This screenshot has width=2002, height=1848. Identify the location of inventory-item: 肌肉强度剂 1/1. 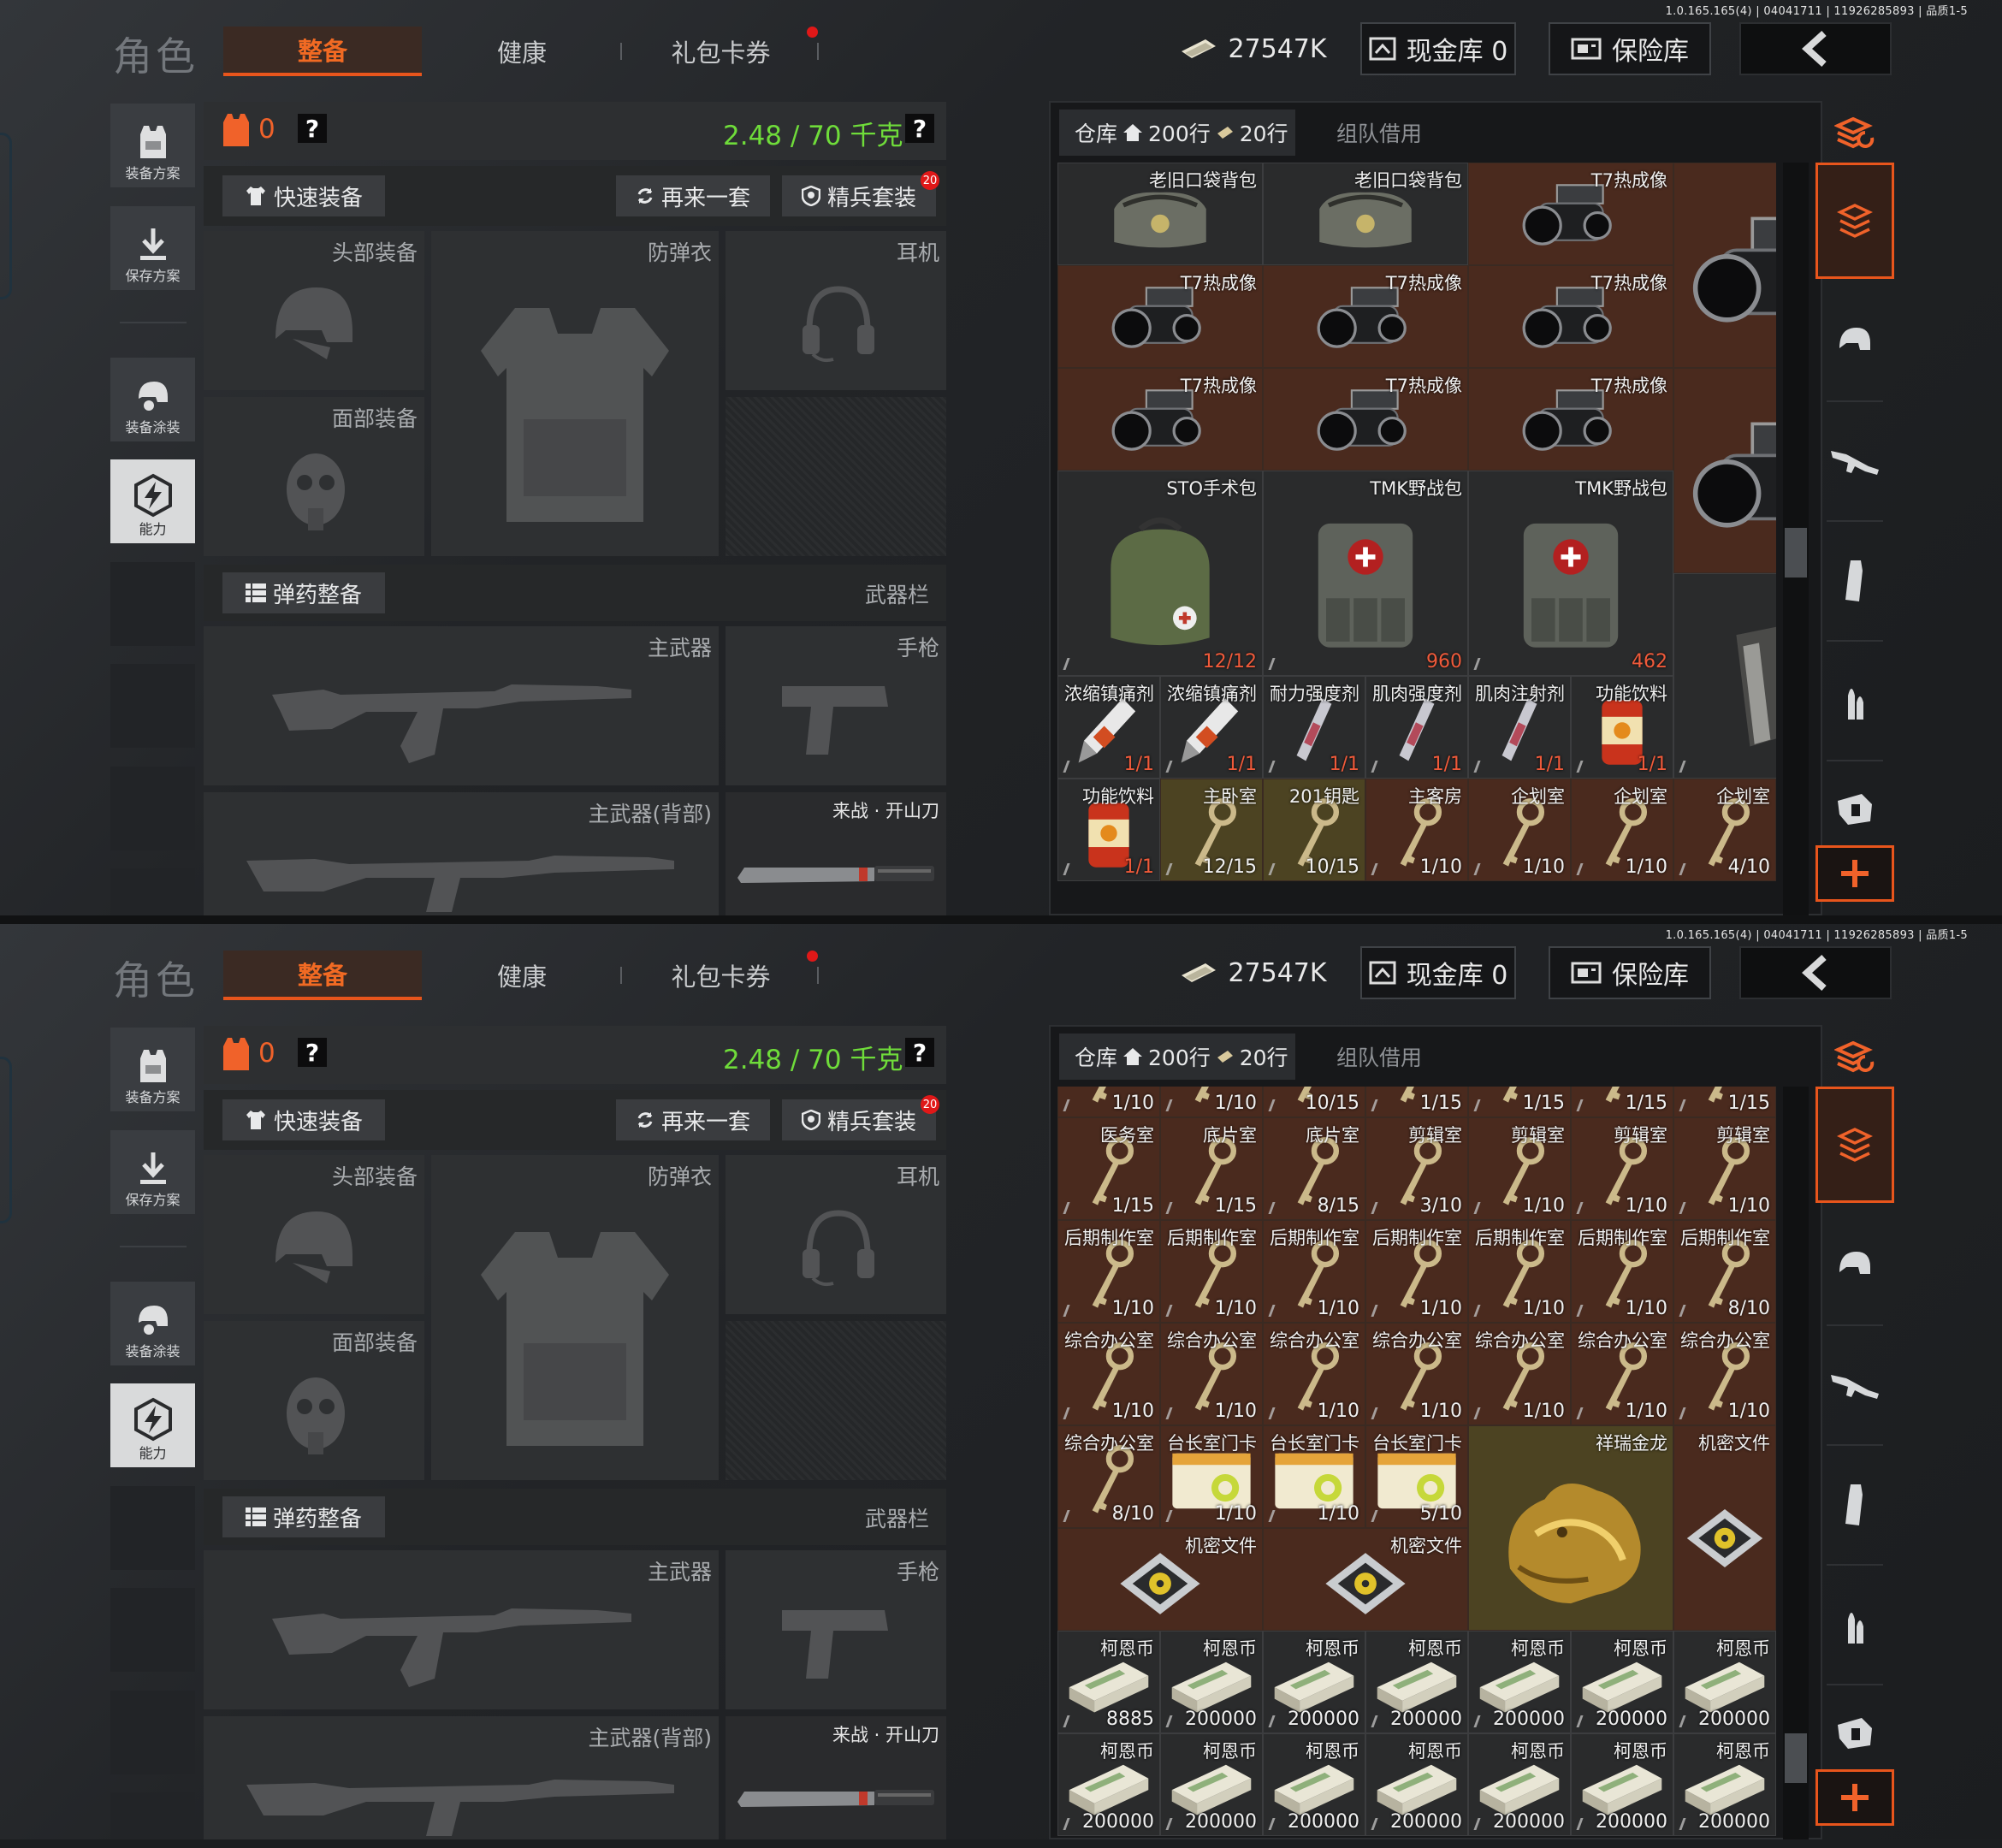
(1416, 727).